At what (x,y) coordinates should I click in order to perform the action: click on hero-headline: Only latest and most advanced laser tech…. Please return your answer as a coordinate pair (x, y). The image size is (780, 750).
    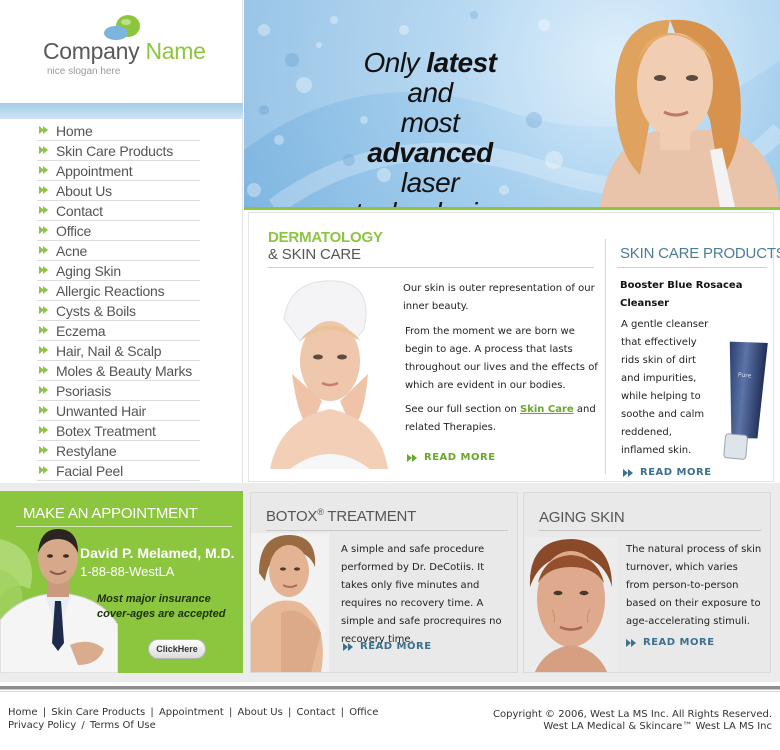
    Looking at the image, I should click on (430, 127).